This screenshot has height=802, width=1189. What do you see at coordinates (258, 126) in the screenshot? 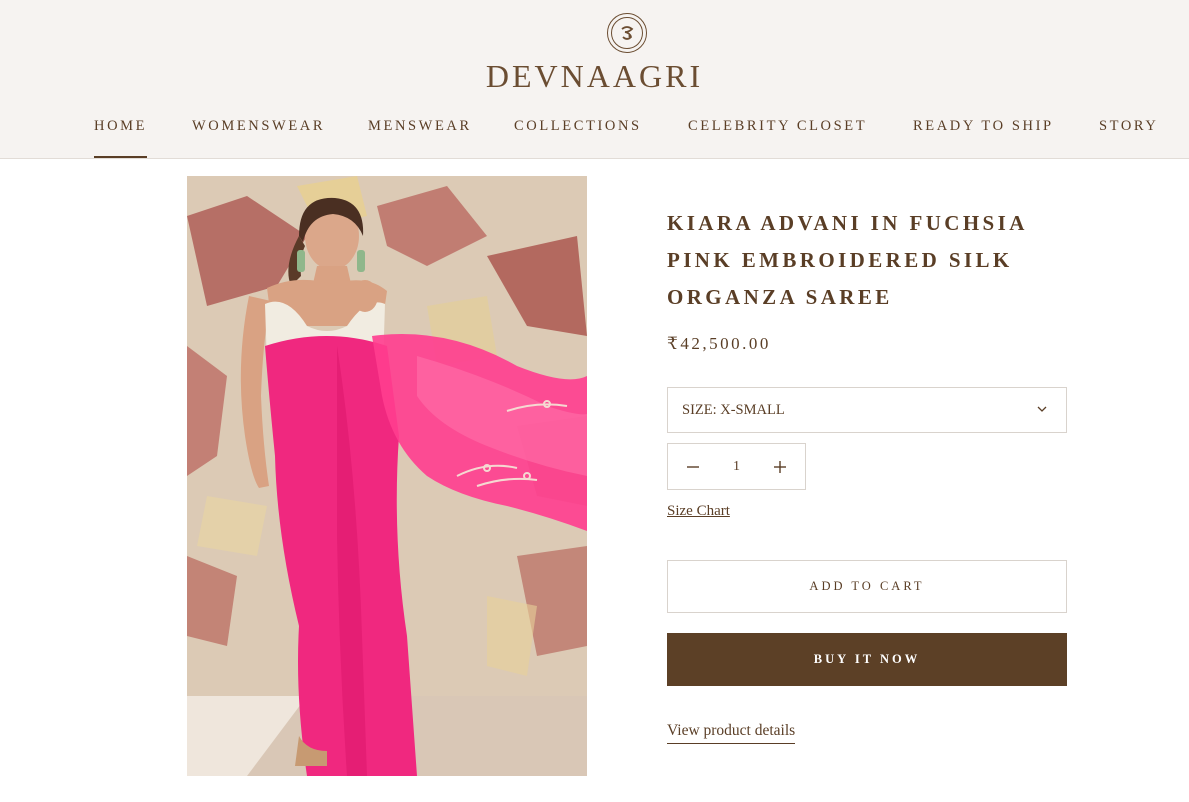
I see `nav-item-womenswear: WOMENSWEAR` at bounding box center [258, 126].